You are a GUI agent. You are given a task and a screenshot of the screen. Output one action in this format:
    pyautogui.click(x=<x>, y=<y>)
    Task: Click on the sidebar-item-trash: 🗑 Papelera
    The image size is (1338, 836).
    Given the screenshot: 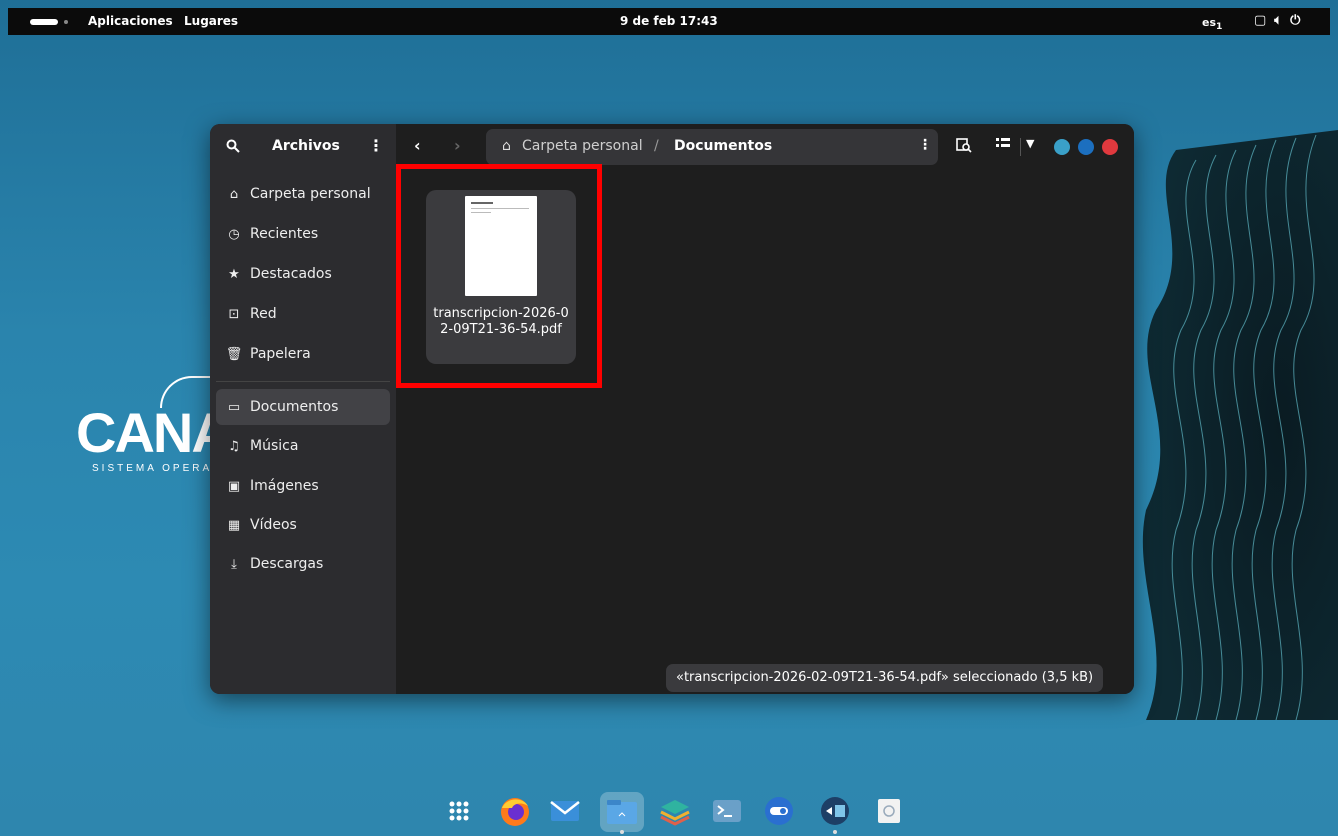 What is the action you would take?
    pyautogui.click(x=303, y=354)
    